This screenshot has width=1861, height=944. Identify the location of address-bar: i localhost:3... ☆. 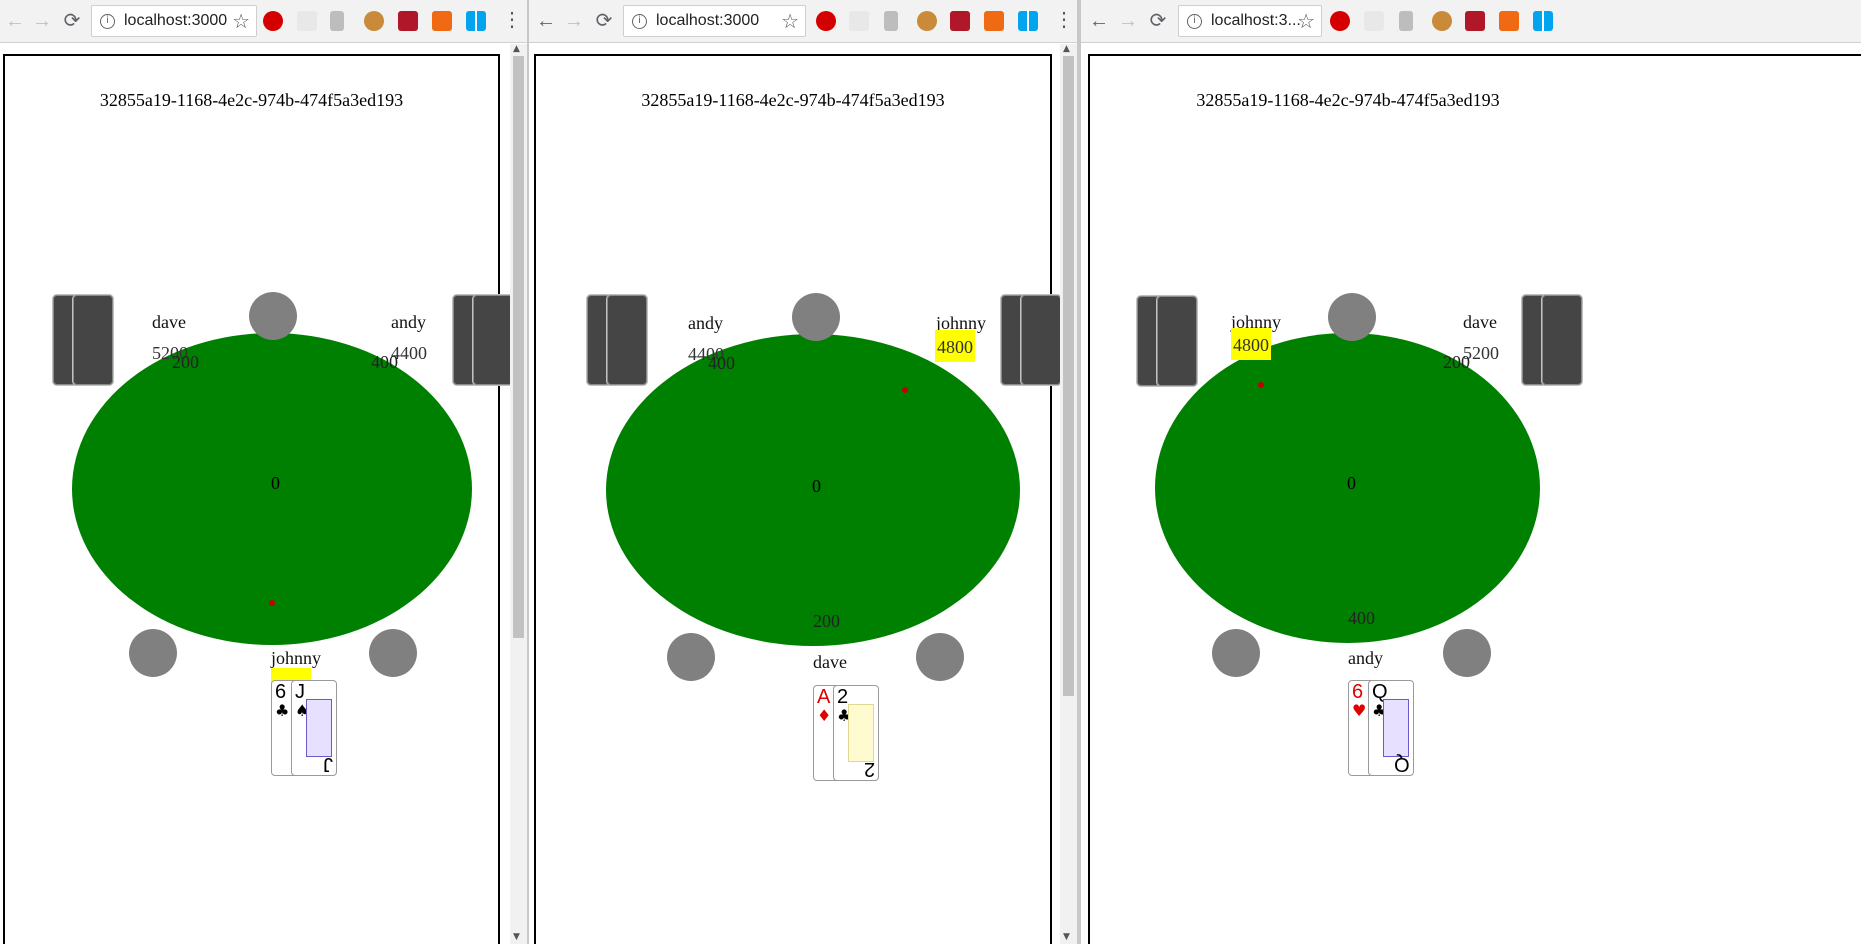
(1250, 21).